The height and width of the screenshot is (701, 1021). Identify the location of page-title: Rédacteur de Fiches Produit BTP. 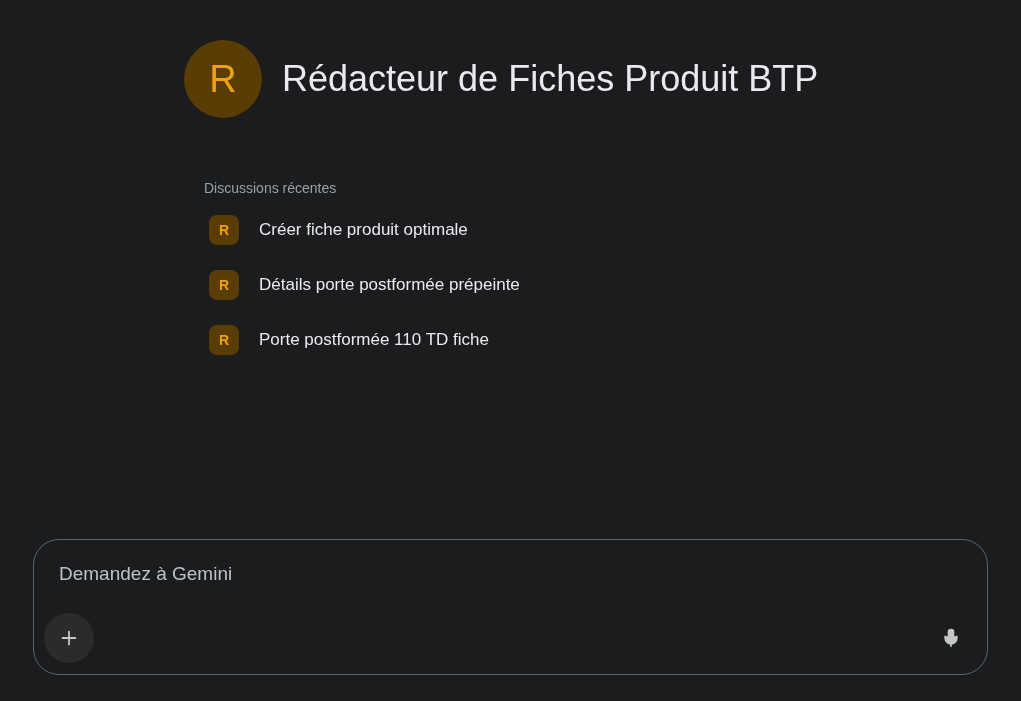
(550, 79).